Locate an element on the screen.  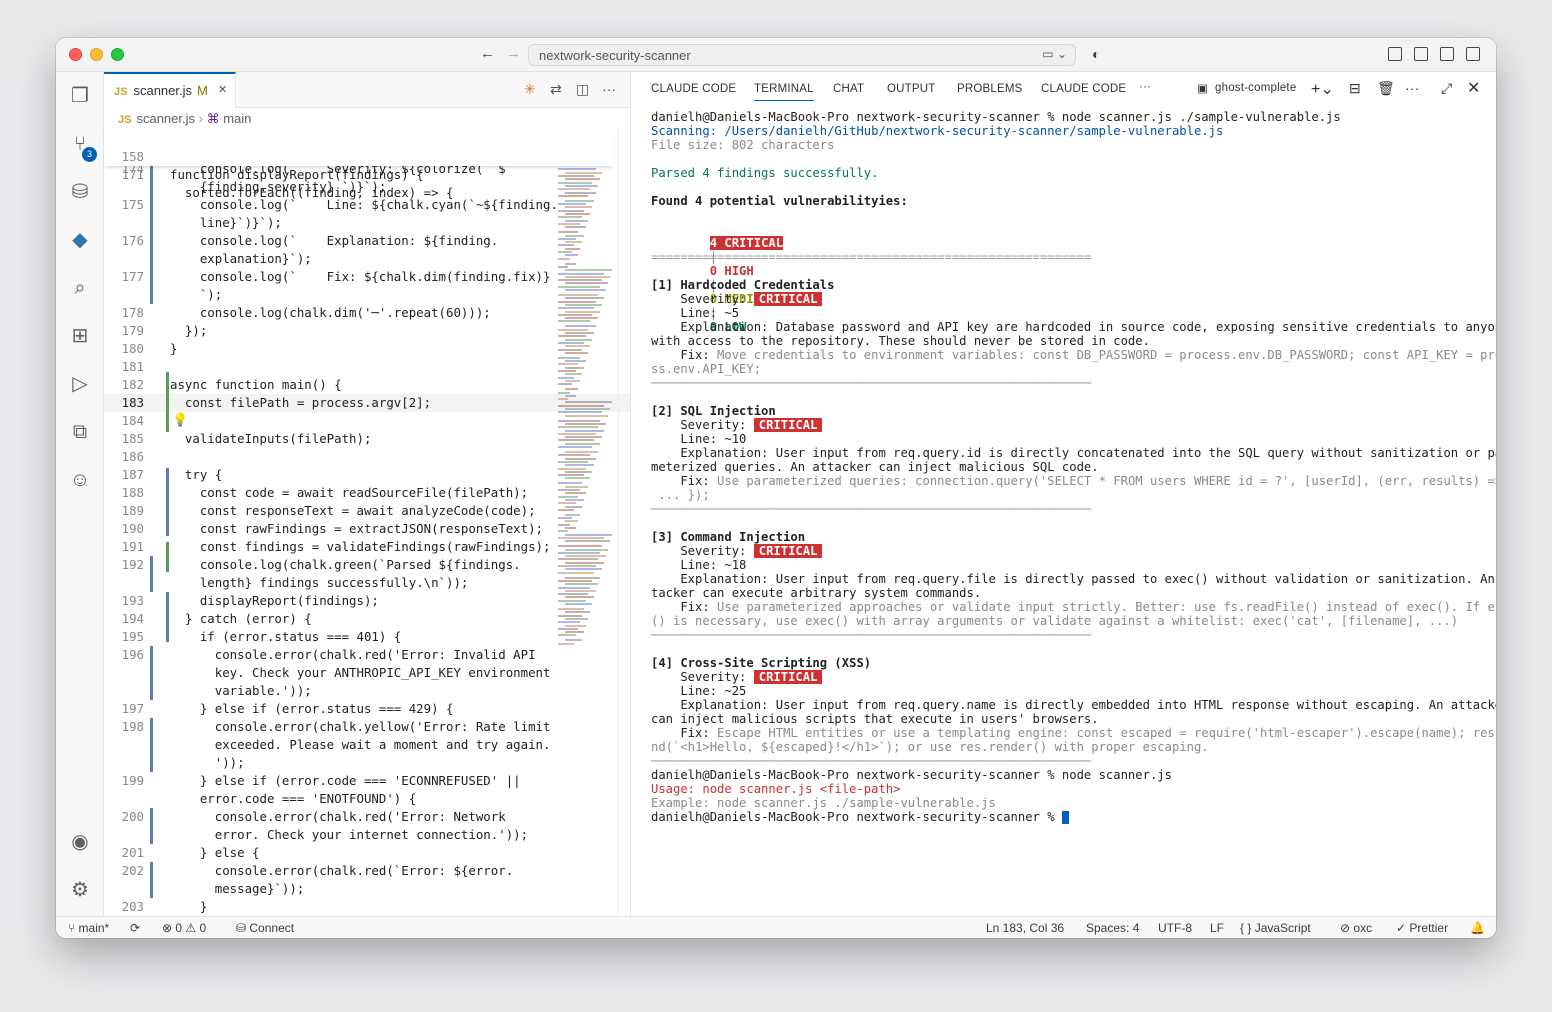
notifications-bell-icon: 🔔 is located at coordinates (1477, 928).